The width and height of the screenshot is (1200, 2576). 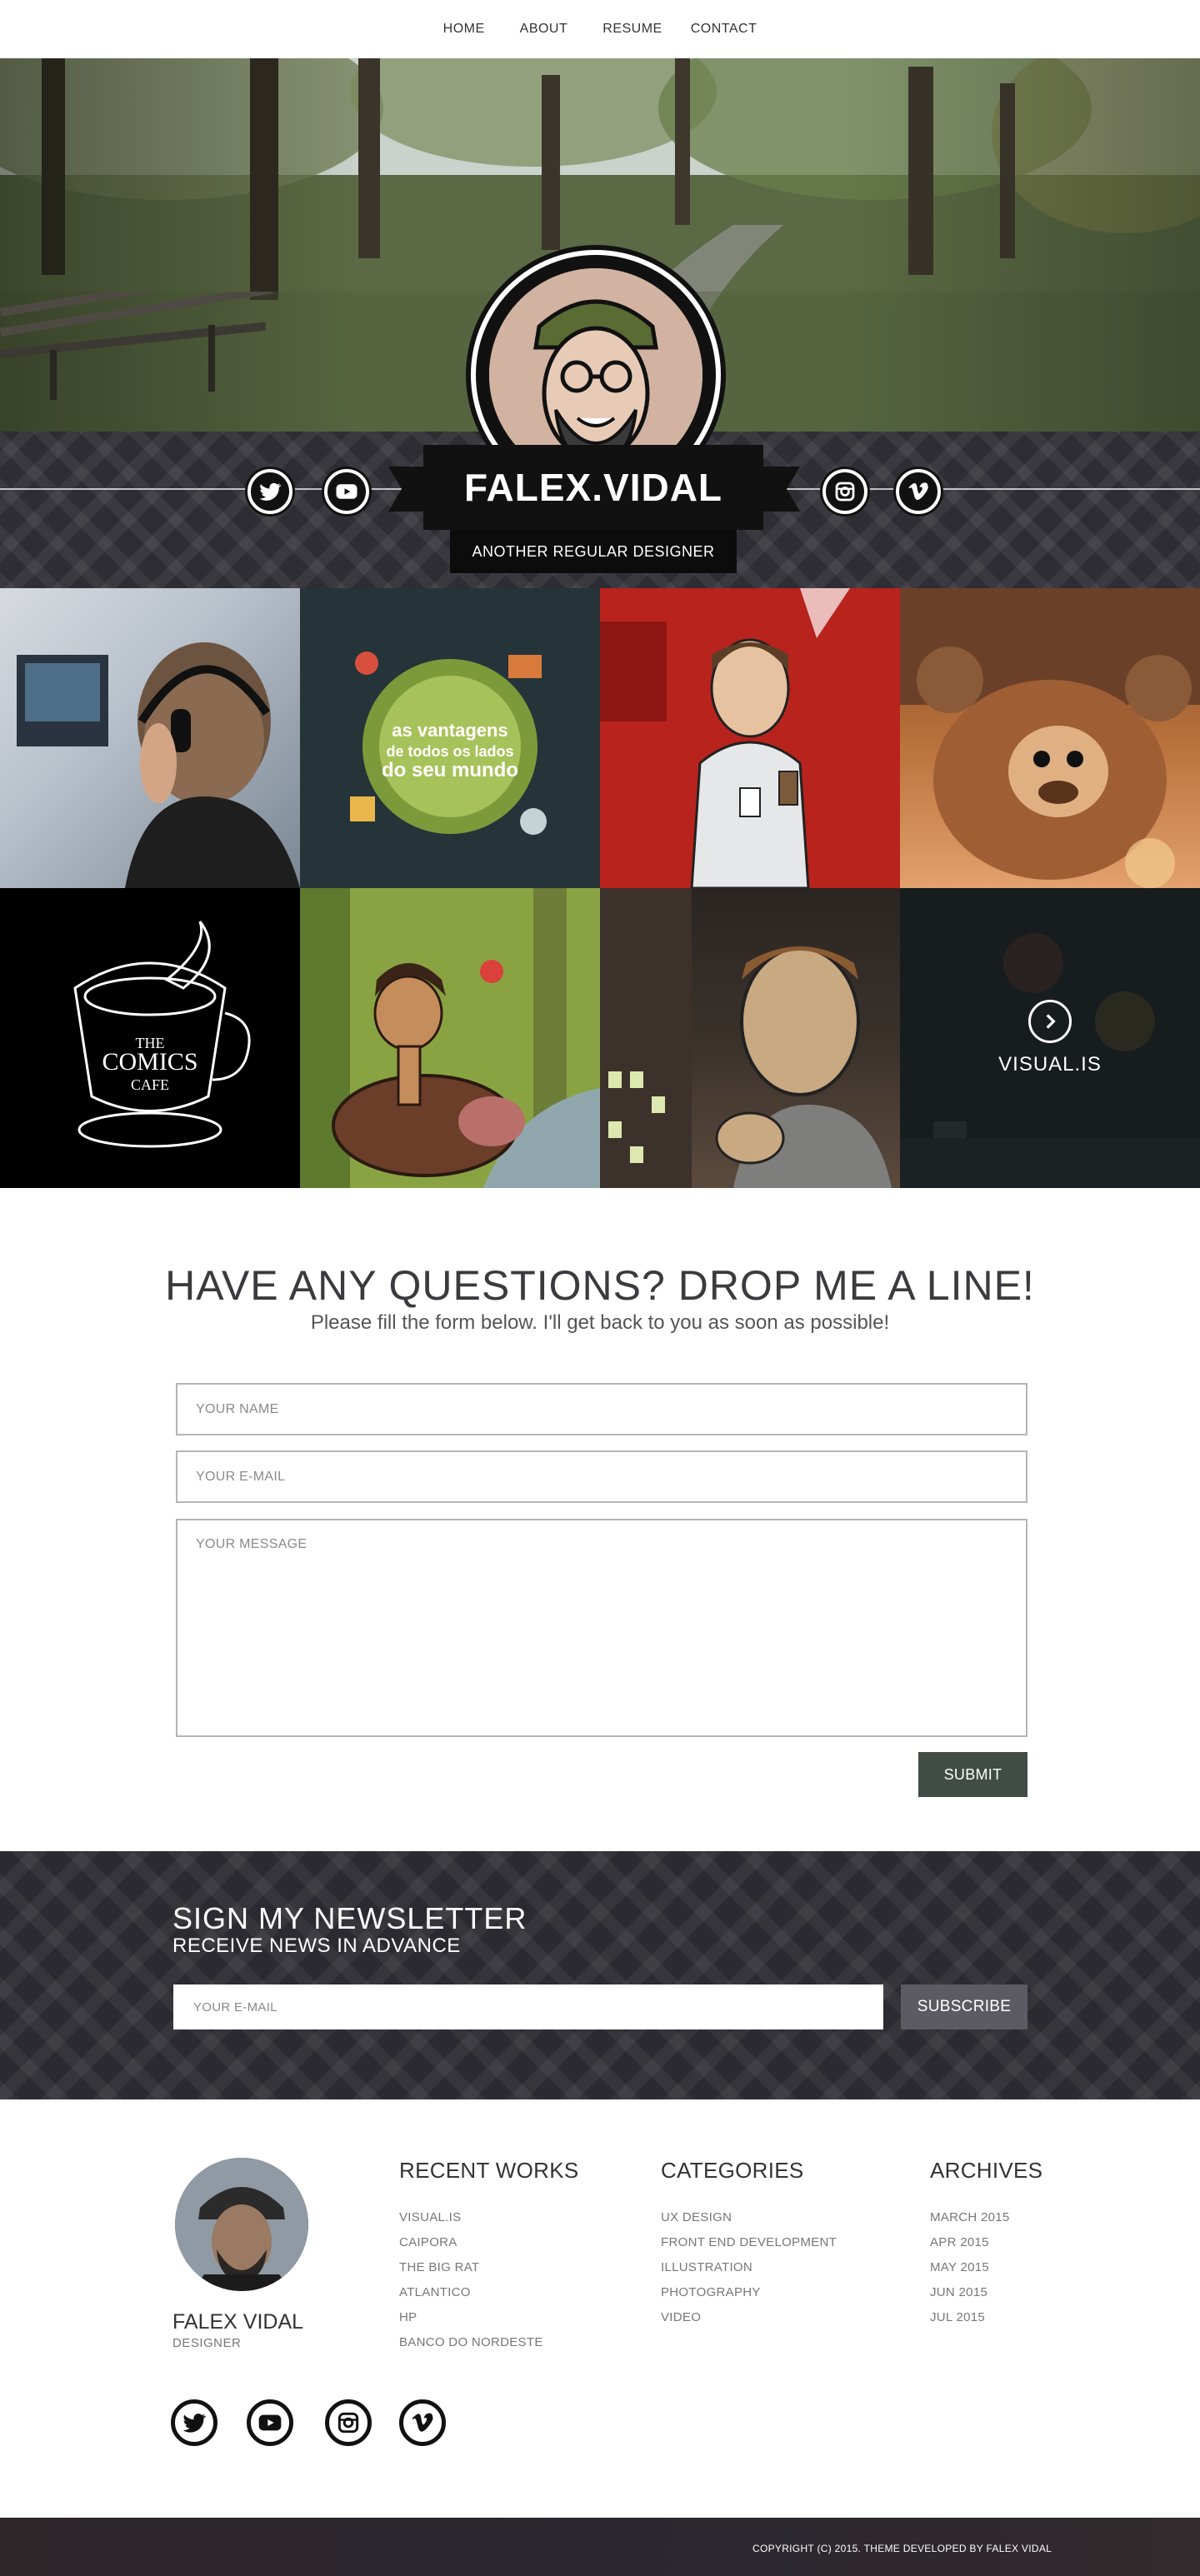 What do you see at coordinates (464, 29) in the screenshot?
I see `nav-home: HOME` at bounding box center [464, 29].